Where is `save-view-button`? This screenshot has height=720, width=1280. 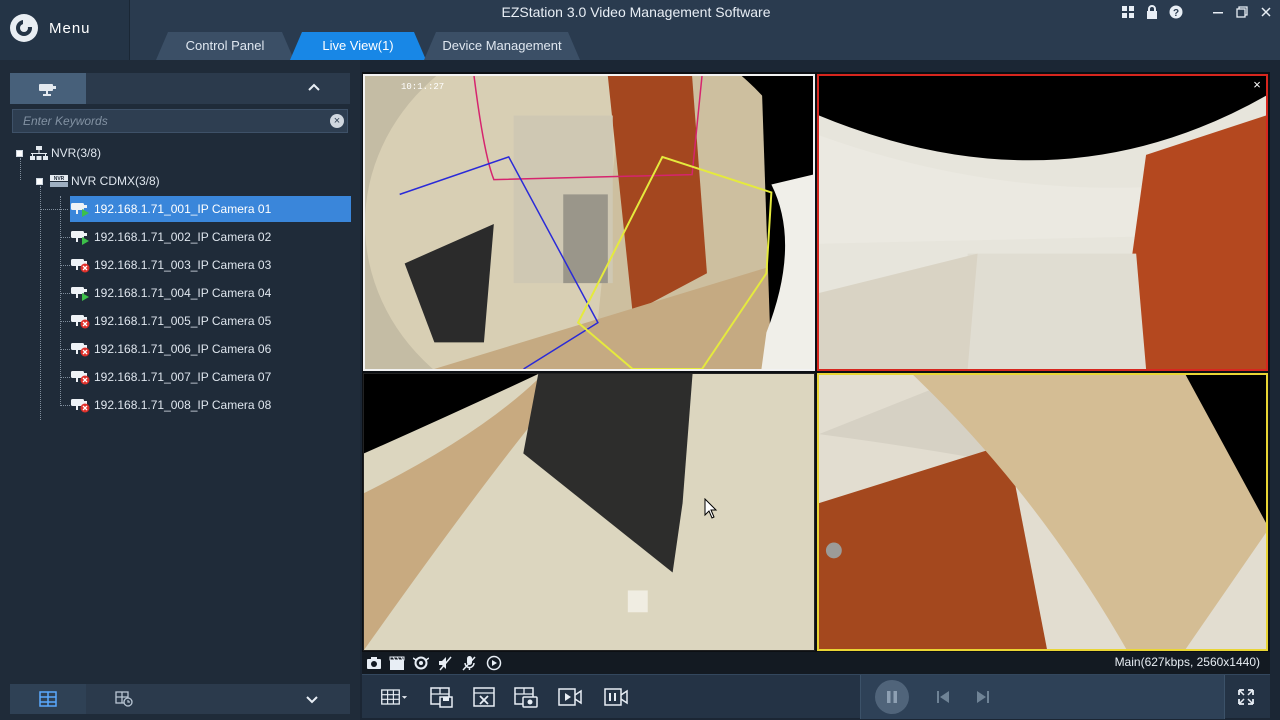 save-view-button is located at coordinates (442, 697).